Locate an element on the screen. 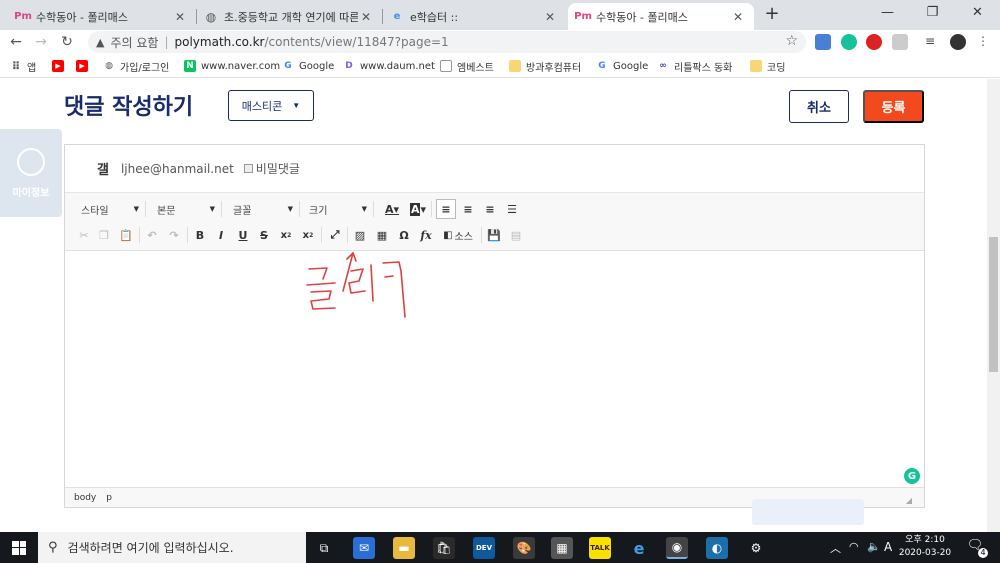 Image resolution: width=1000 pixels, height=563 pixels. menu-kebab-icon: ⋮ is located at coordinates (983, 42).